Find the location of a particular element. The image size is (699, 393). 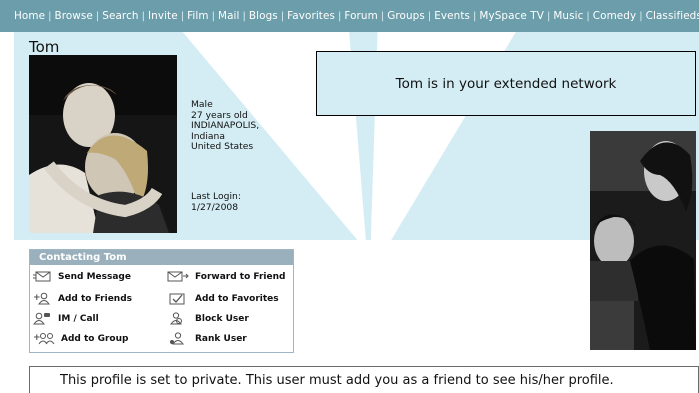

im-call-link: IM / Call is located at coordinates (66, 318).